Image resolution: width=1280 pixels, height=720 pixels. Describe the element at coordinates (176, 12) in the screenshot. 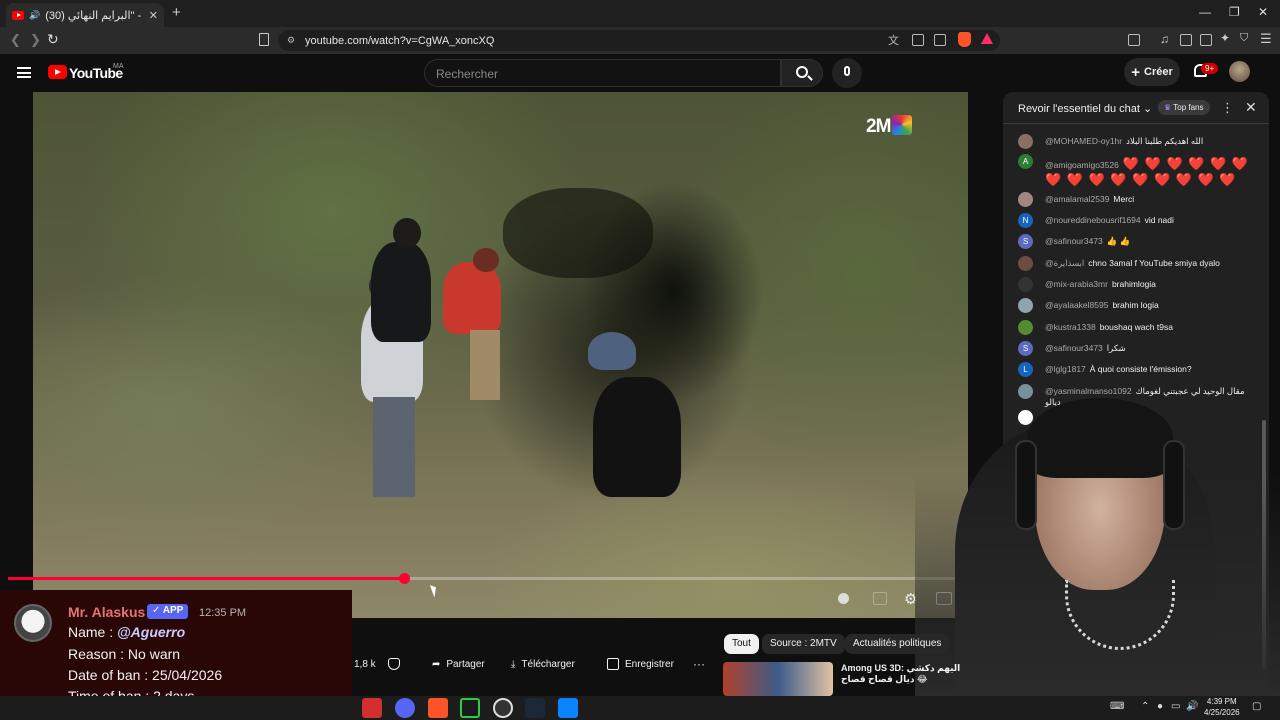

I see `new-tab-button: +` at that location.